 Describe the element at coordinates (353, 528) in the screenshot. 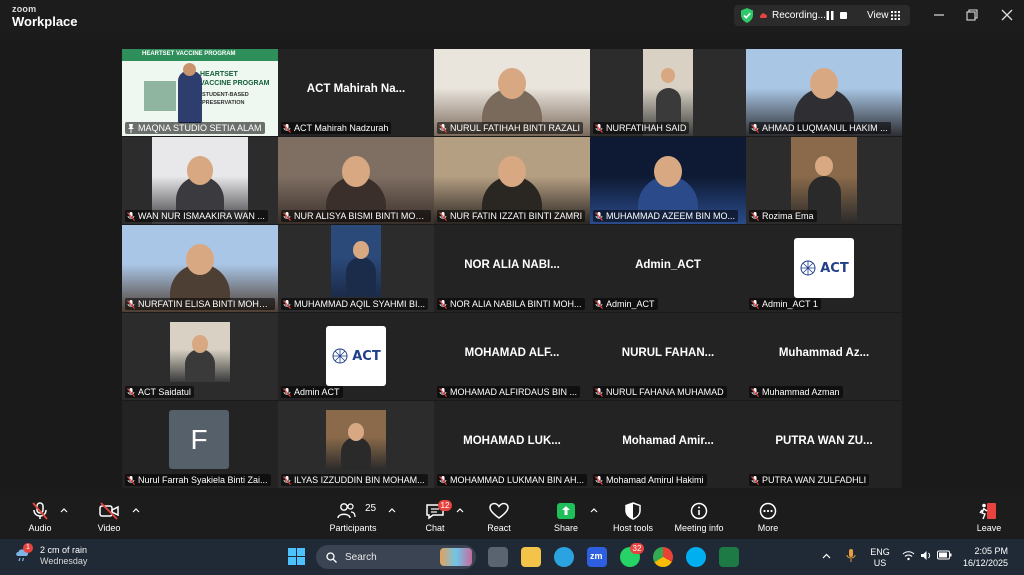

I see `participants-label: Participants` at that location.